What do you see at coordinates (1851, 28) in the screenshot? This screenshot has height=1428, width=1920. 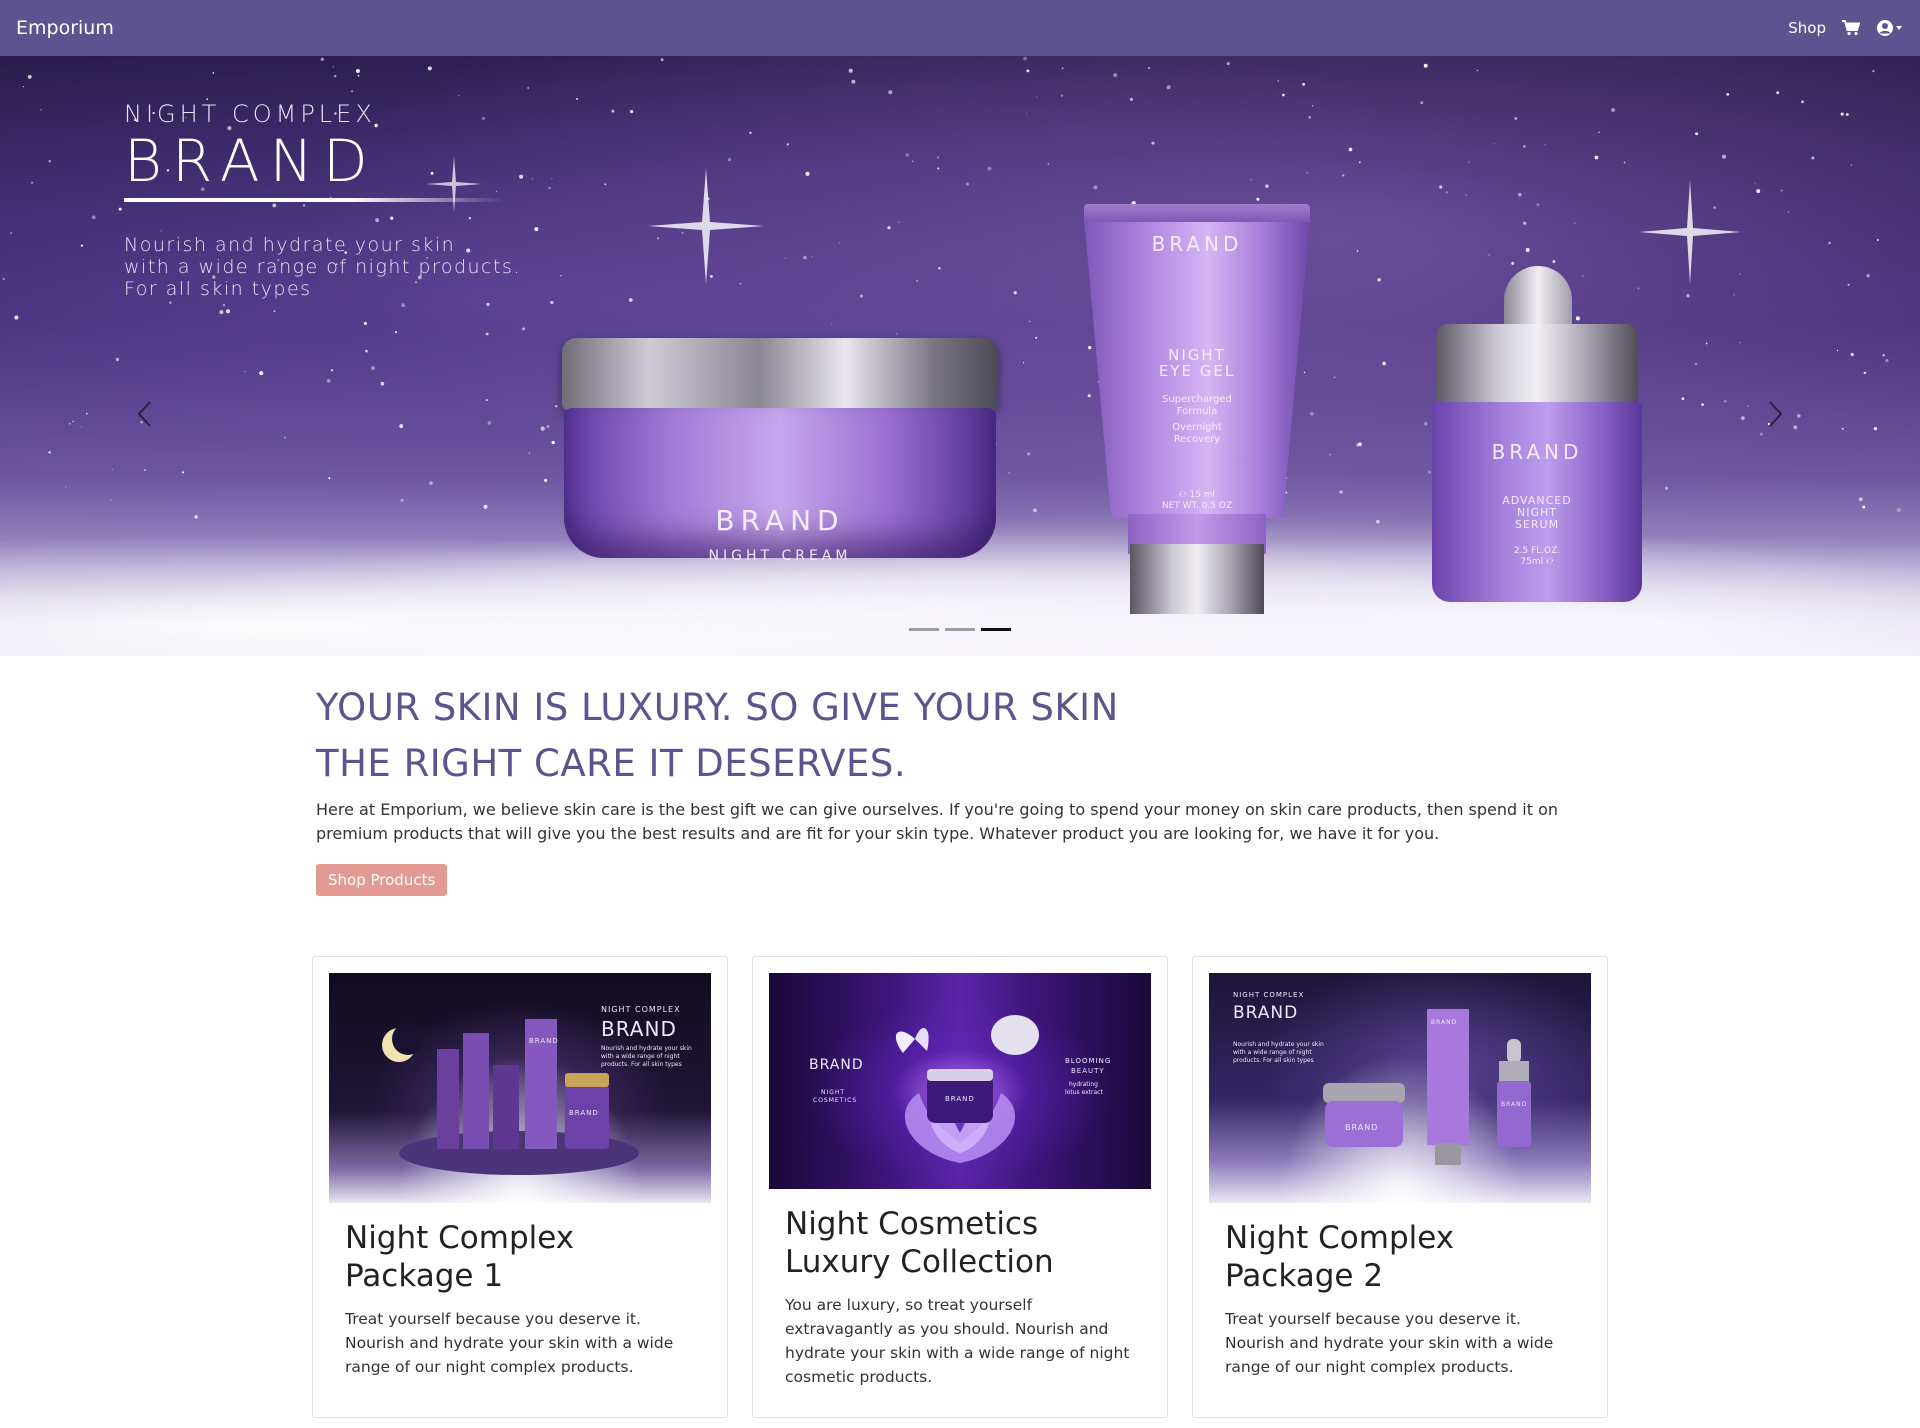 I see `cart-icon` at bounding box center [1851, 28].